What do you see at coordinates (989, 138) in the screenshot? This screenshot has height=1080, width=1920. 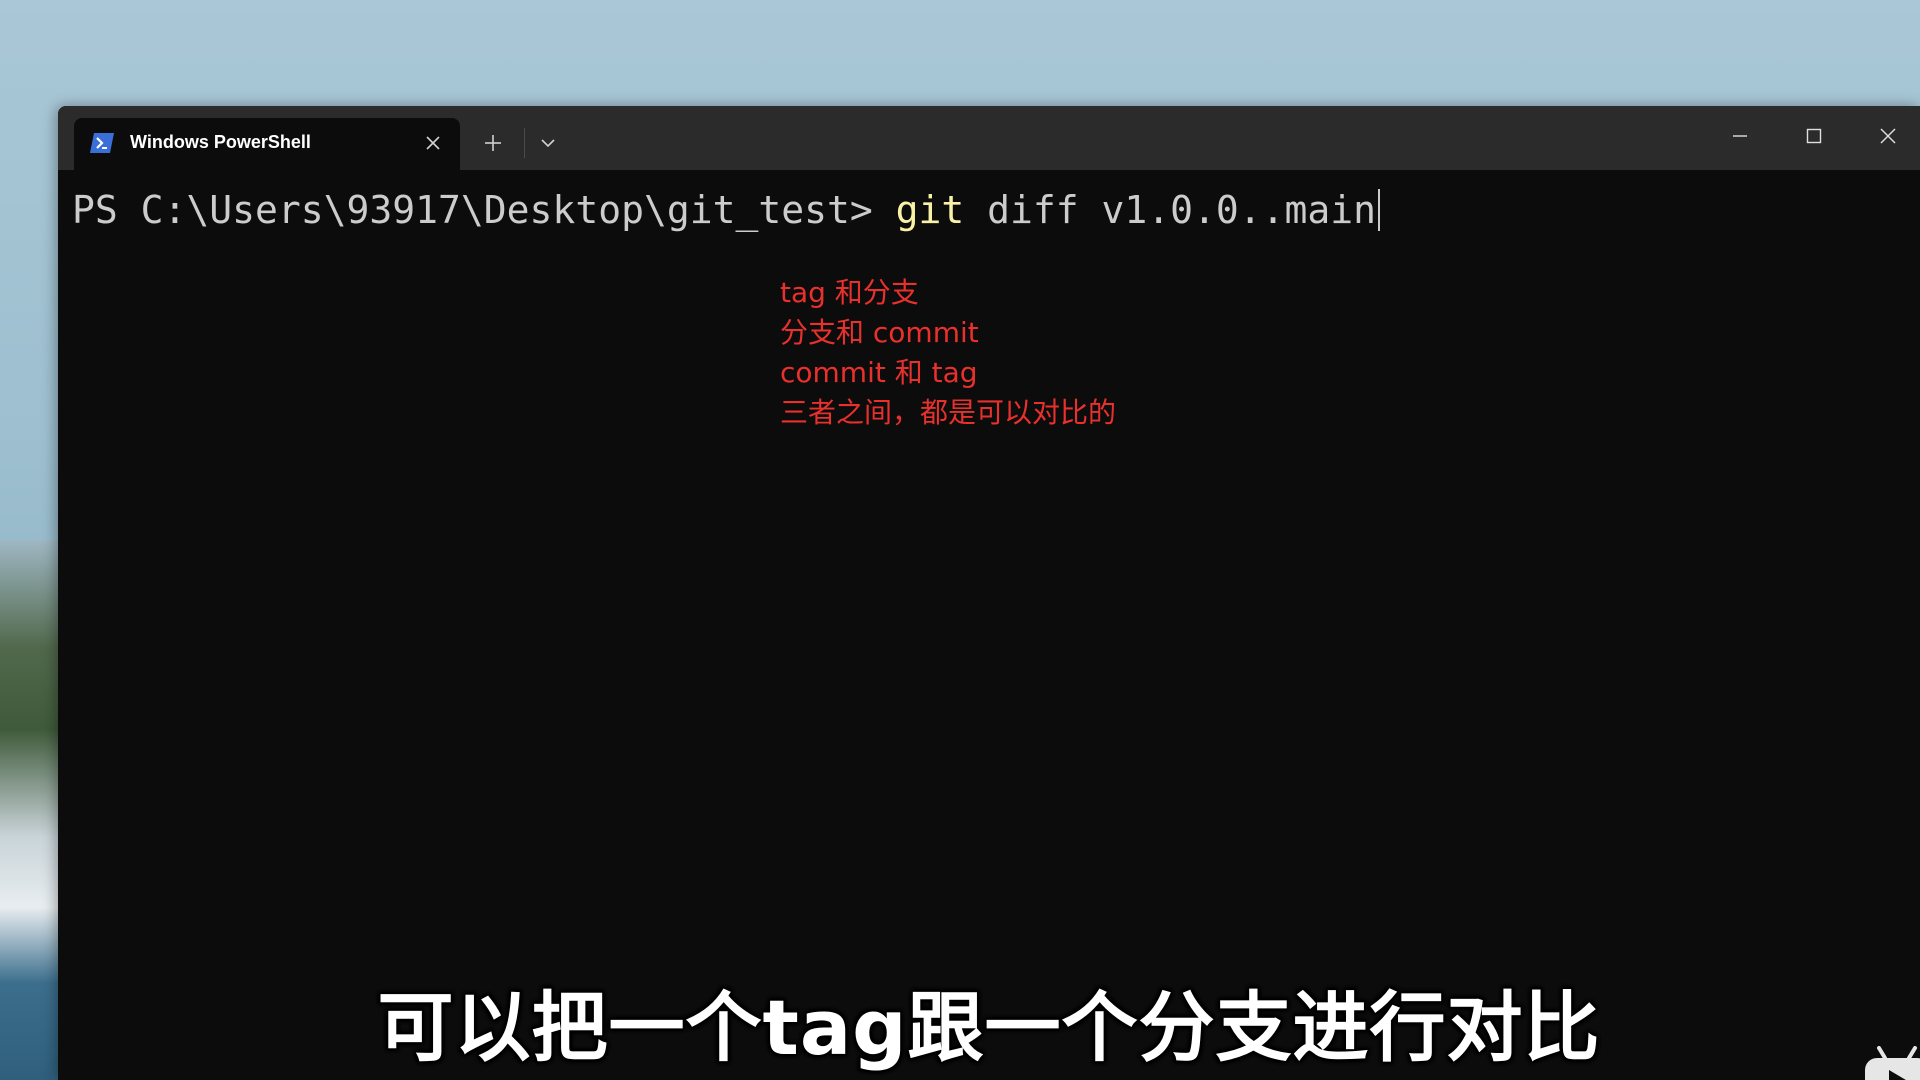 I see `title-bar: Windows PowerShell` at bounding box center [989, 138].